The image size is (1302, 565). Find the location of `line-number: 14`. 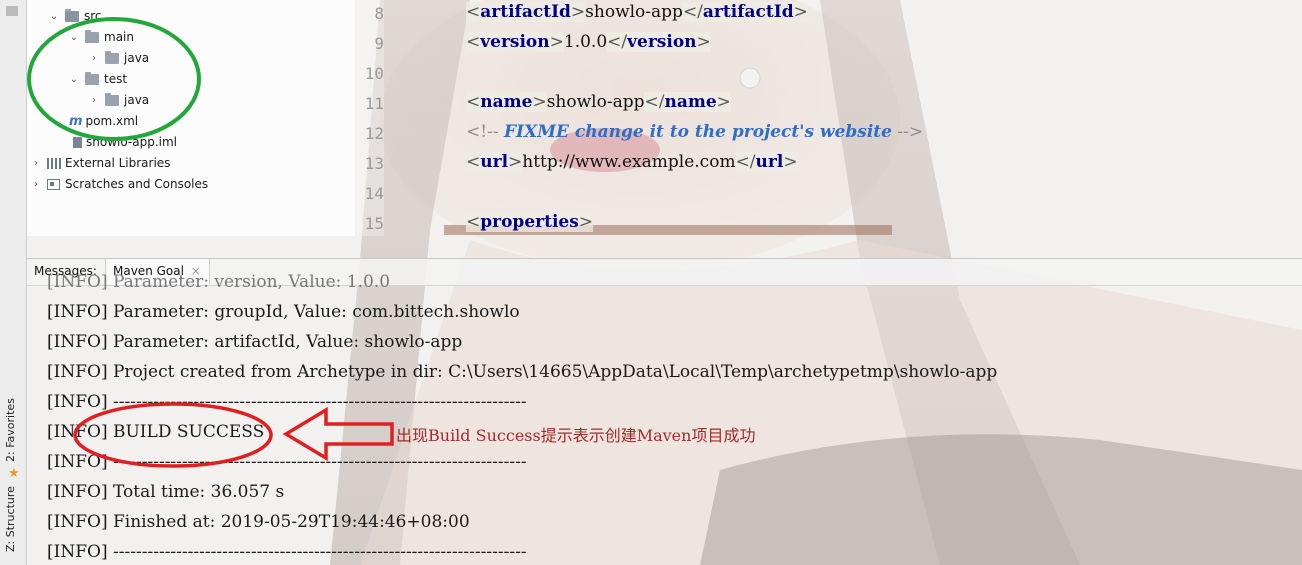

line-number: 14 is located at coordinates (374, 193).